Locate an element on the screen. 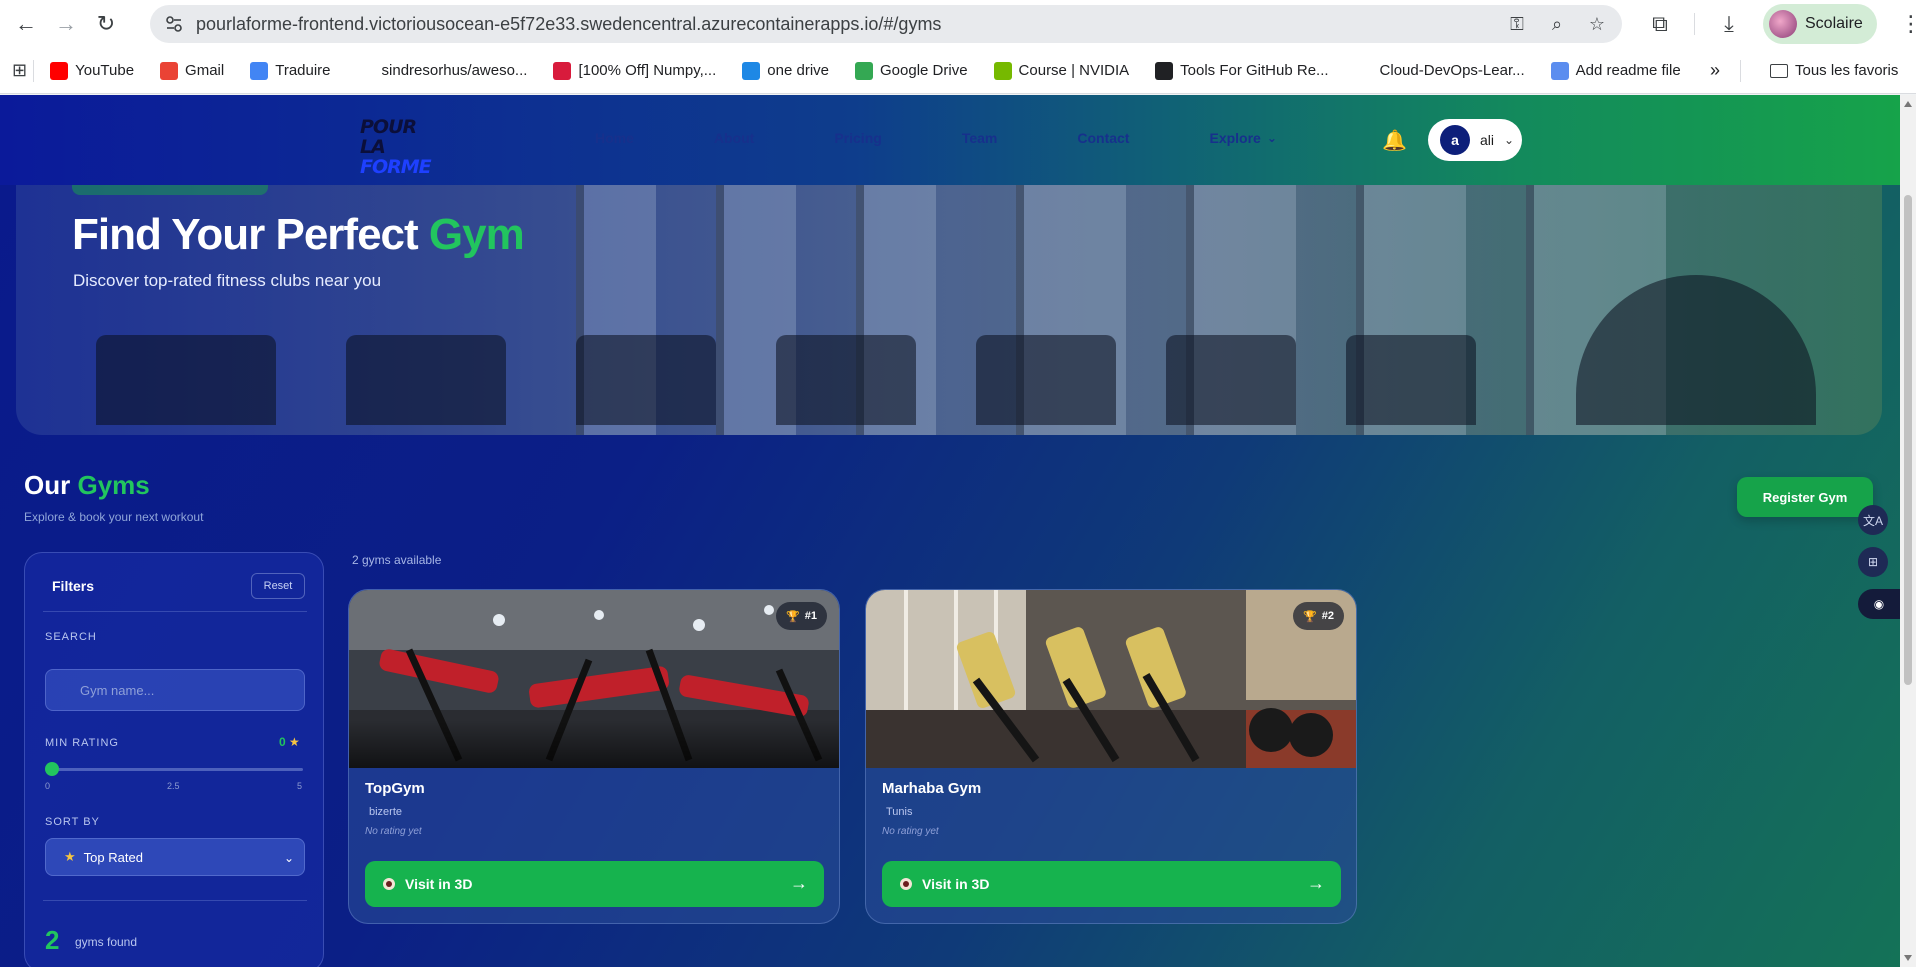 Image resolution: width=1916 pixels, height=967 pixels. apps-grid-icon: ⊞ is located at coordinates (19, 70).